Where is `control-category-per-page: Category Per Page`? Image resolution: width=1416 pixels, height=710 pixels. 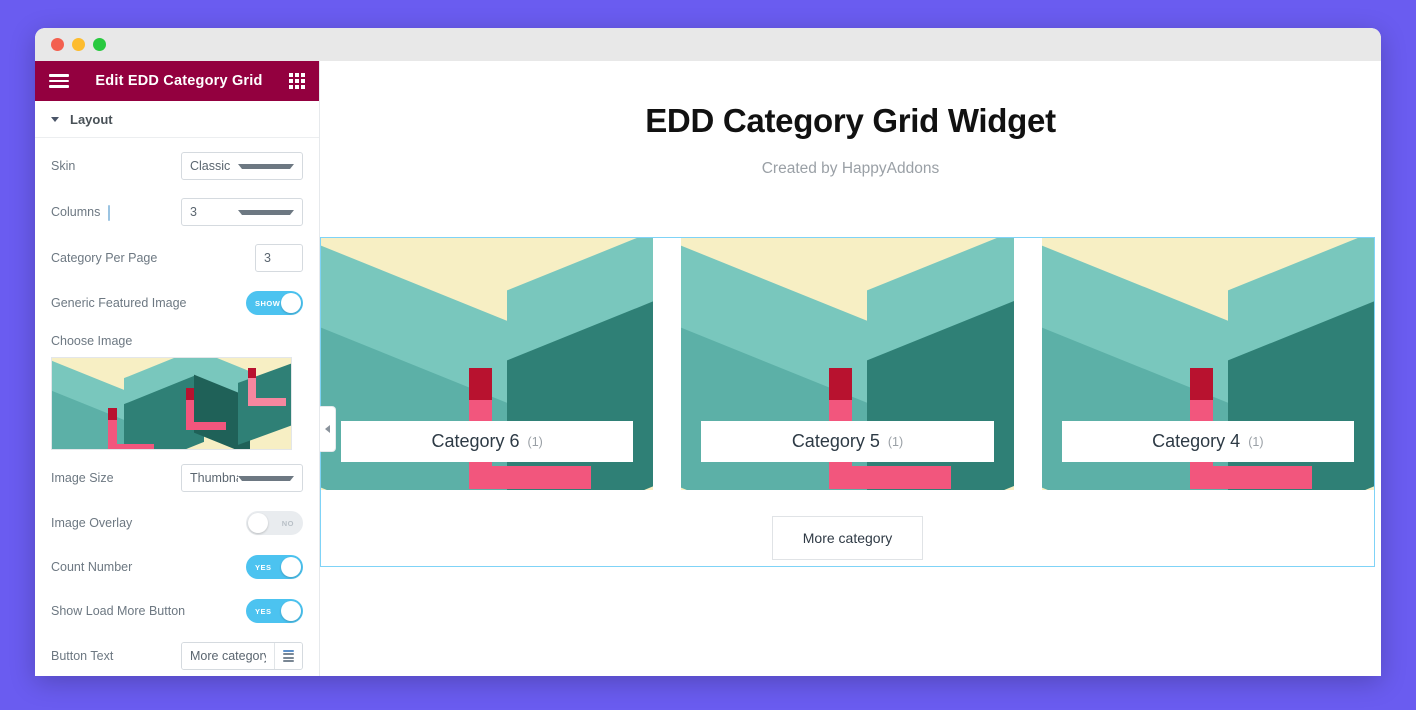
control-category-per-page: Category Per Page is located at coordinates (177, 258).